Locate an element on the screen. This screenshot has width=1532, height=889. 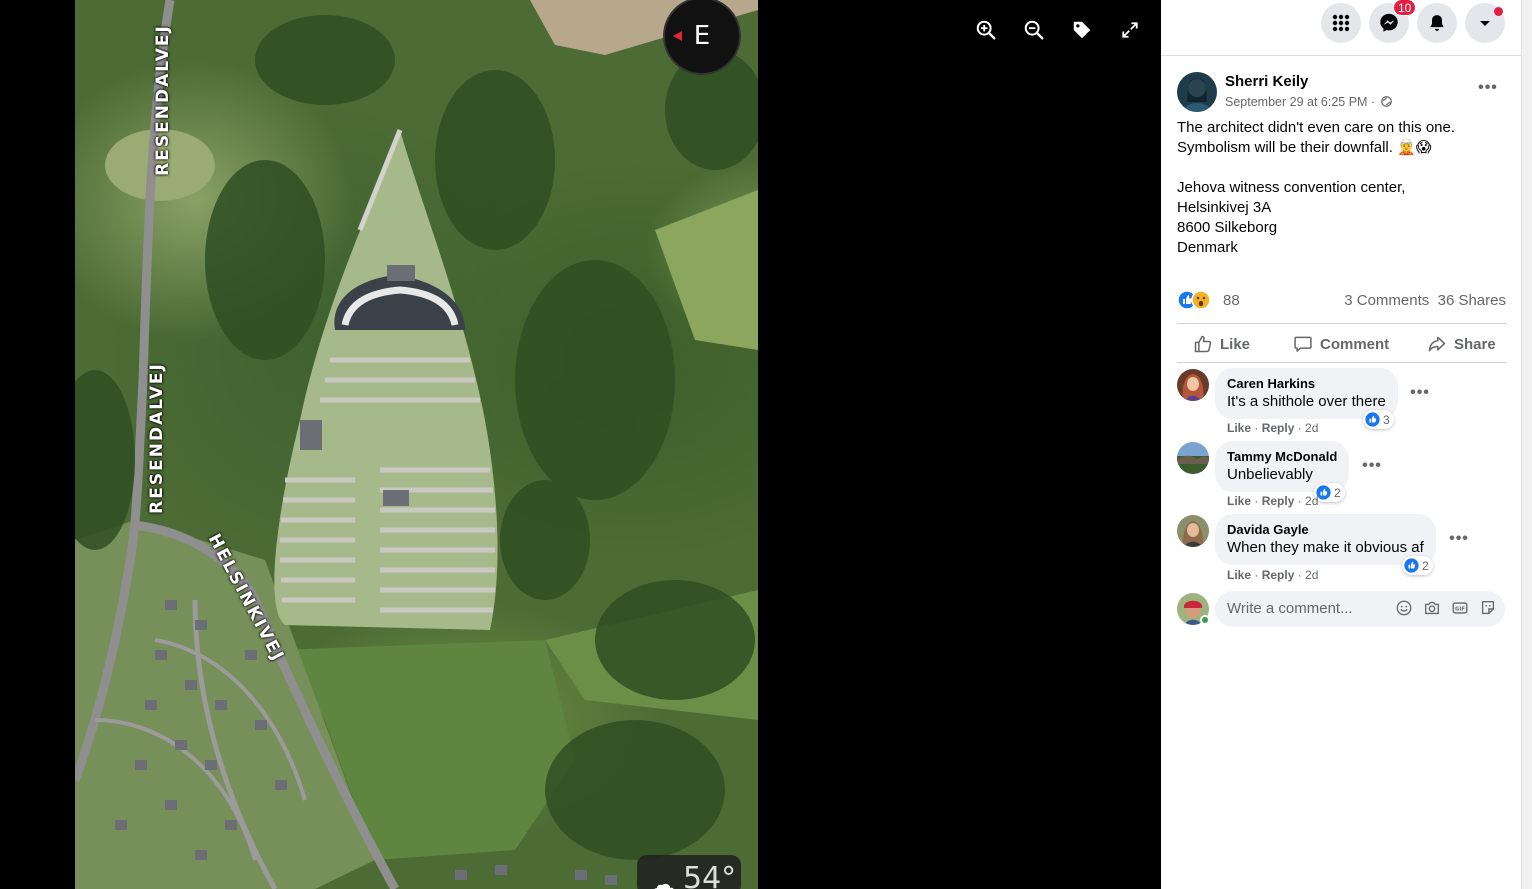
shares-count: 36 Shares is located at coordinates (1472, 300).